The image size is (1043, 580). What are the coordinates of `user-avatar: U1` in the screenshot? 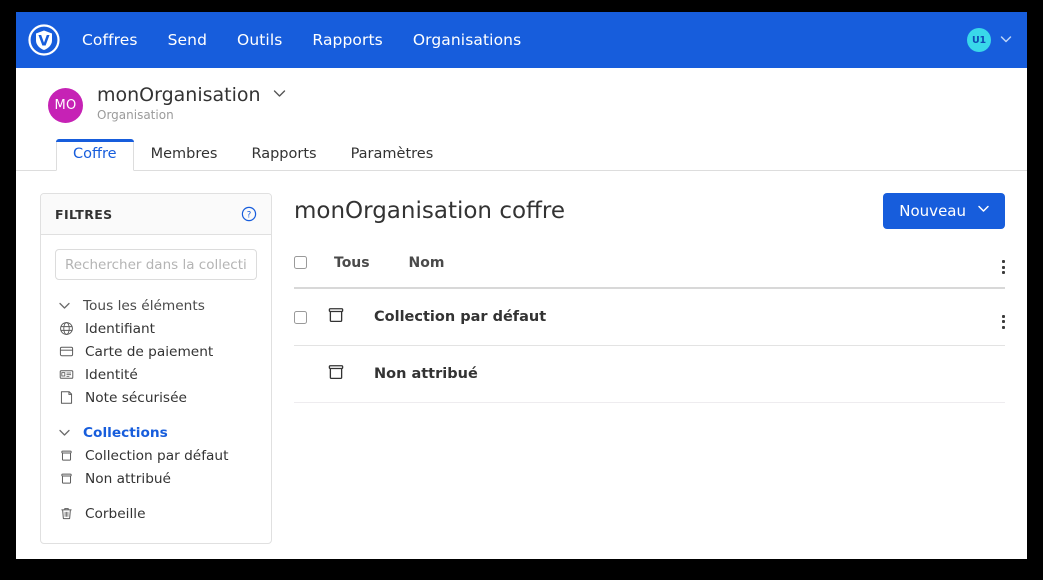 It's located at (979, 40).